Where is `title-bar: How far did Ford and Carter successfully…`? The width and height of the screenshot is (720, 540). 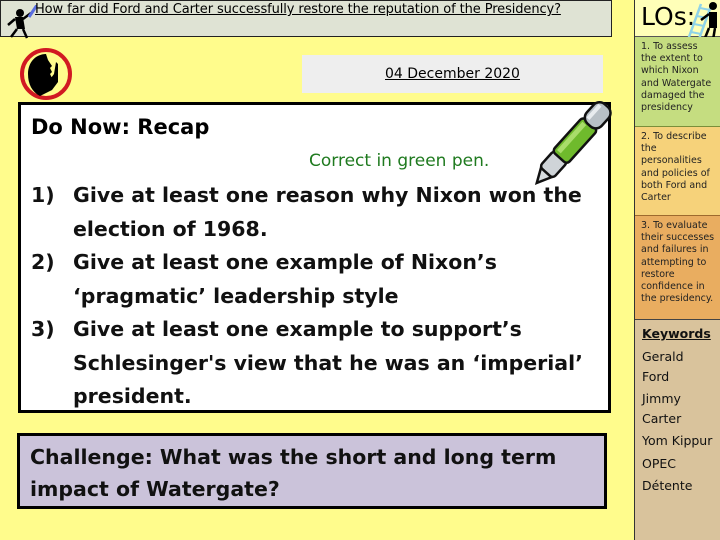
title-bar: How far did Ford and Carter successfully… is located at coordinates (306, 19).